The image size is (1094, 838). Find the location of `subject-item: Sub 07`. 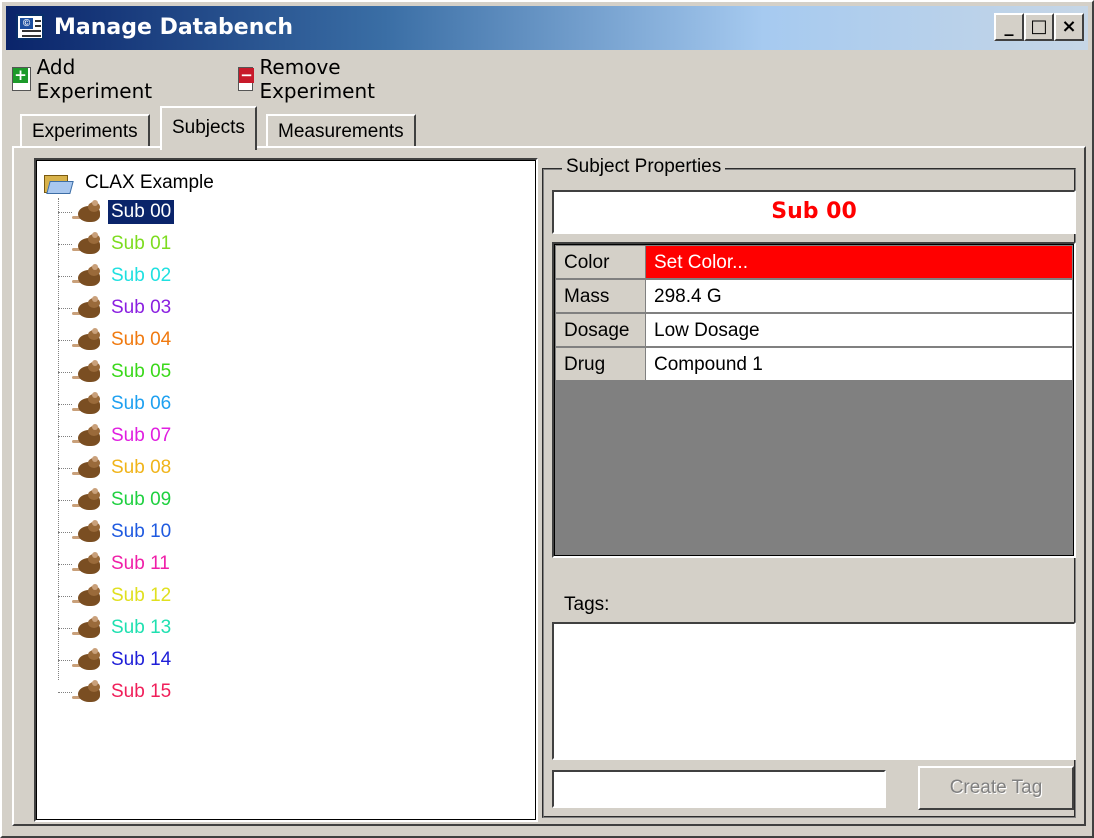

subject-item: Sub 07 is located at coordinates (116, 436).